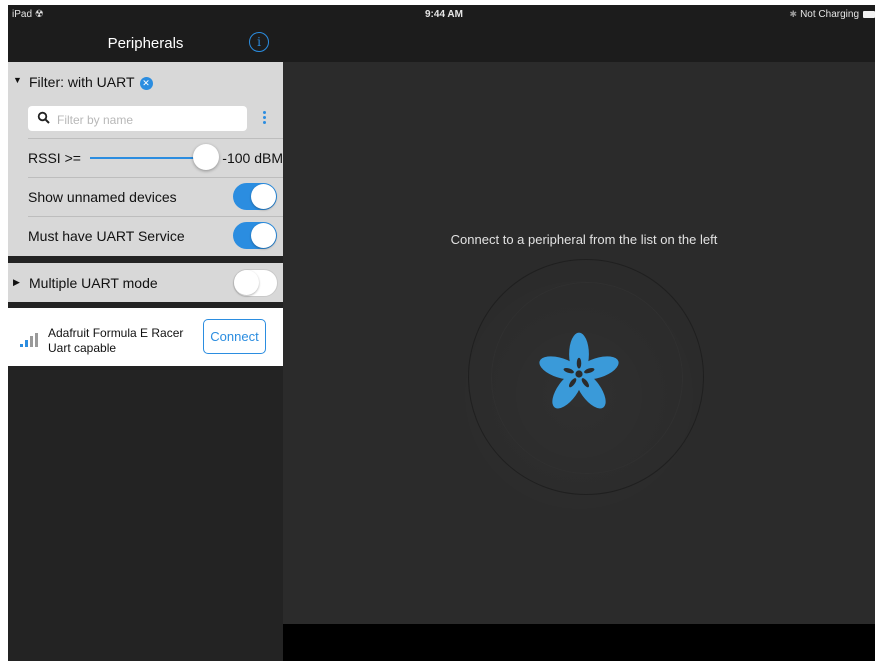 This screenshot has height=661, width=875. I want to click on connect-button: Connect, so click(234, 336).